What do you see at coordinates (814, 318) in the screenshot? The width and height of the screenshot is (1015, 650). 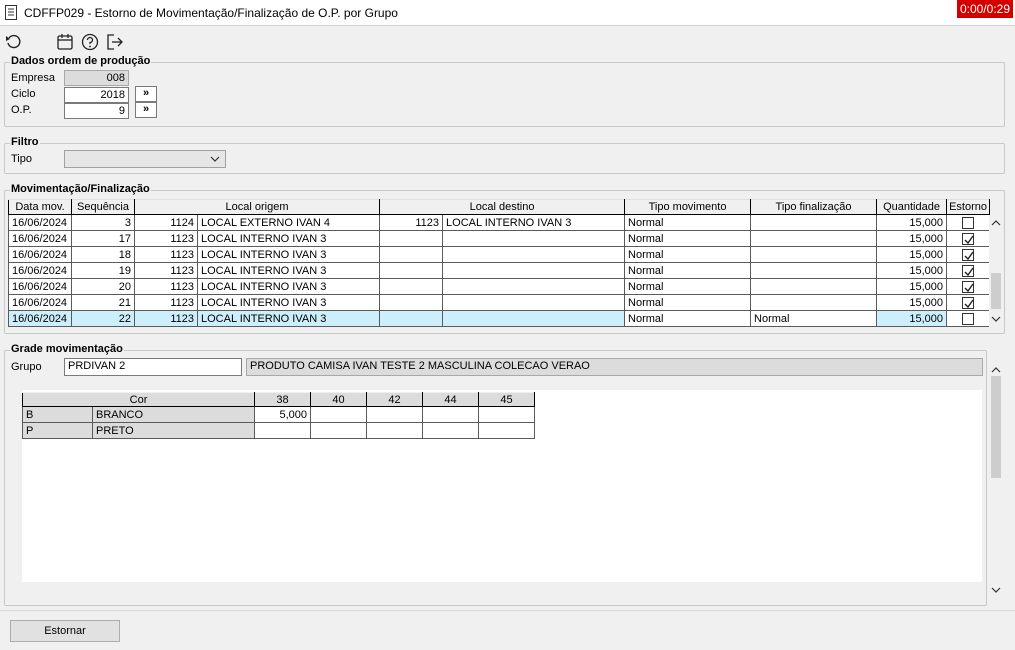 I see `cell-tipo-finalizacao: Normal` at bounding box center [814, 318].